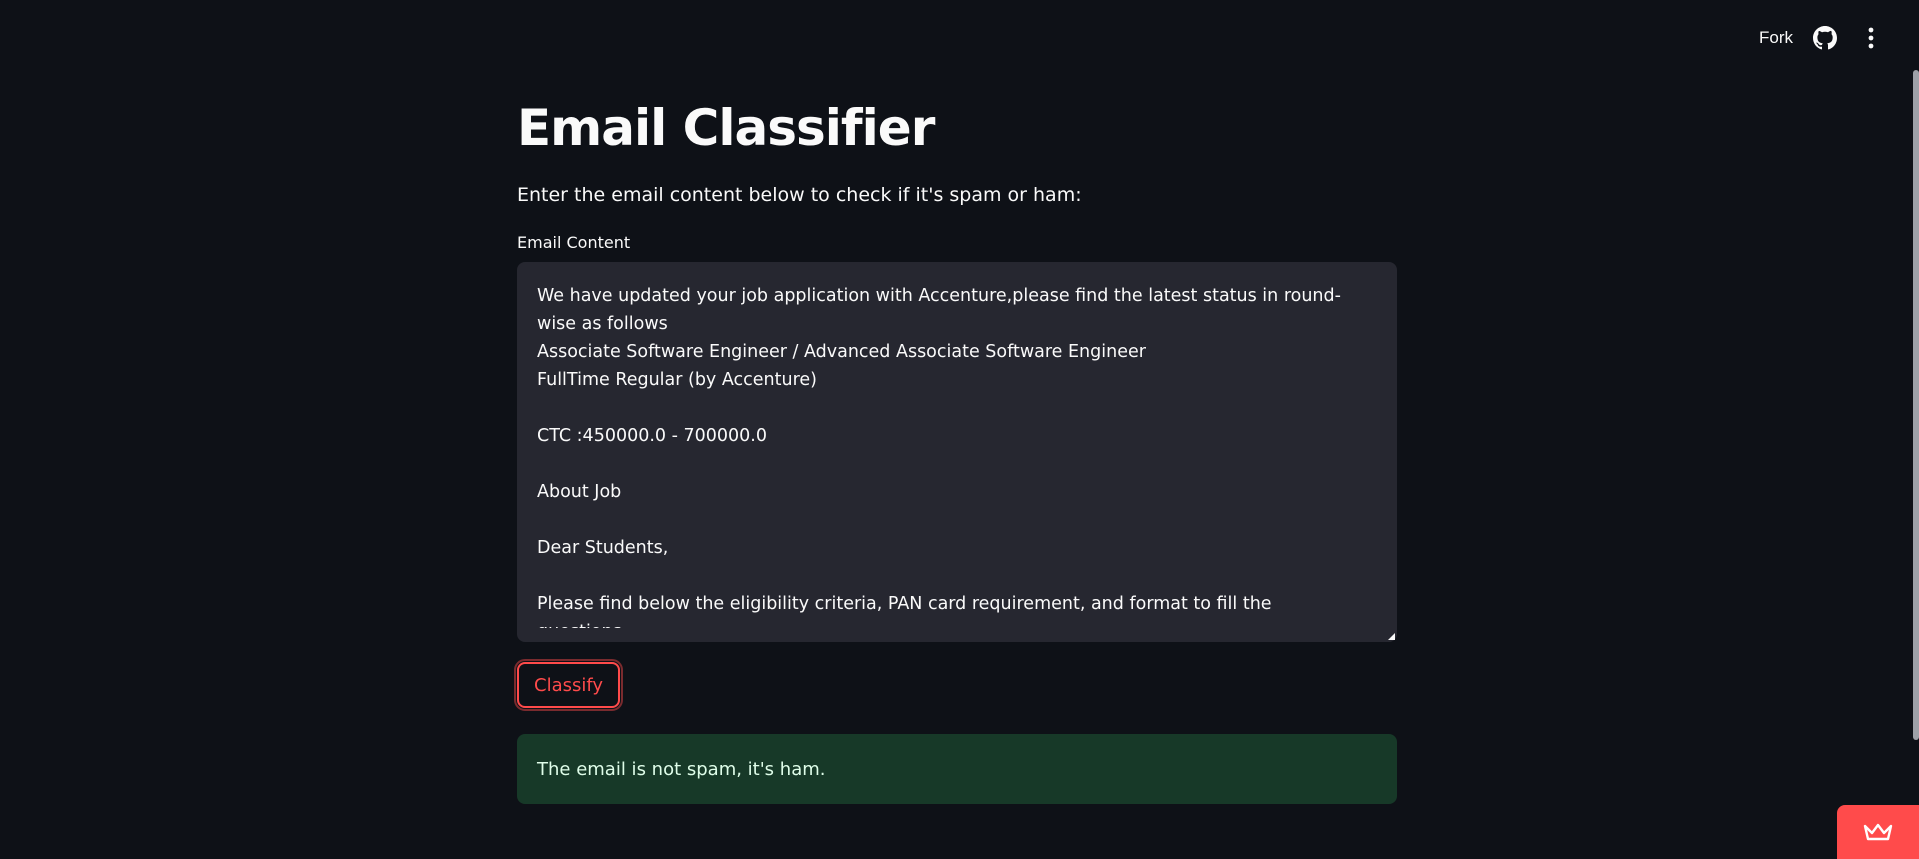  Describe the element at coordinates (681, 769) in the screenshot. I see `result-text: The email is not spam, it's ham.` at that location.